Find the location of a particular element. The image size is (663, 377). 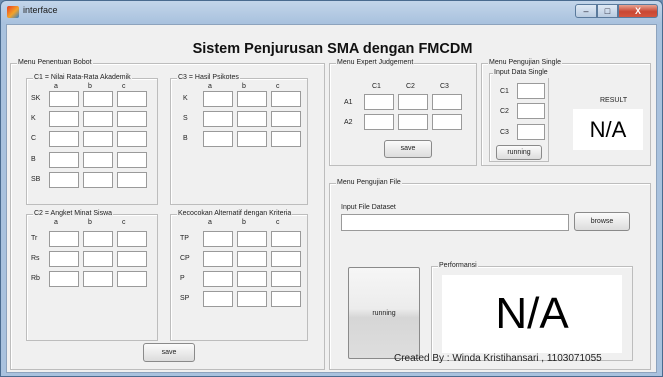

dataset-label: Input File Dataset is located at coordinates (368, 207).